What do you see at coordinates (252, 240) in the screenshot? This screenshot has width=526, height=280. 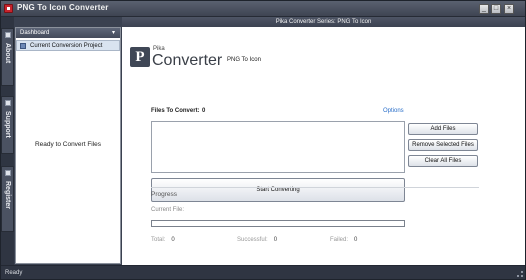 I see `successful-label: Successful:` at bounding box center [252, 240].